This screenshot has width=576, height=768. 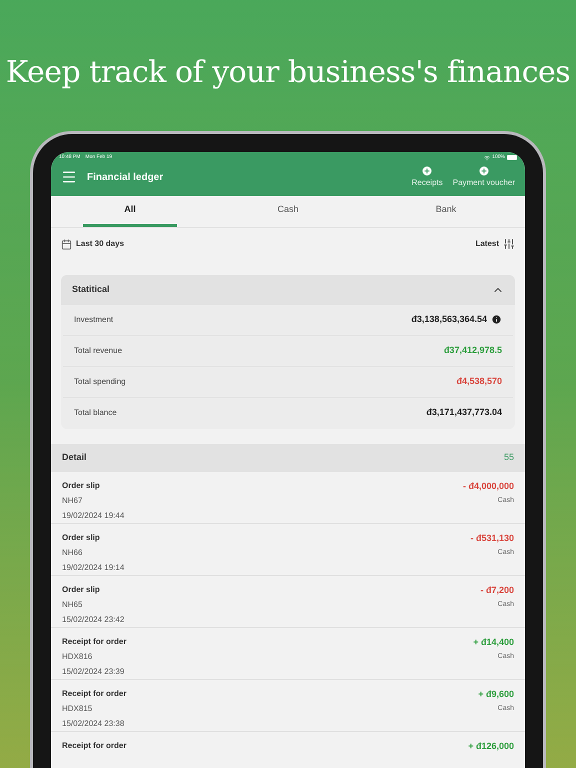 I want to click on entry-amount: - đ531,130, so click(x=492, y=538).